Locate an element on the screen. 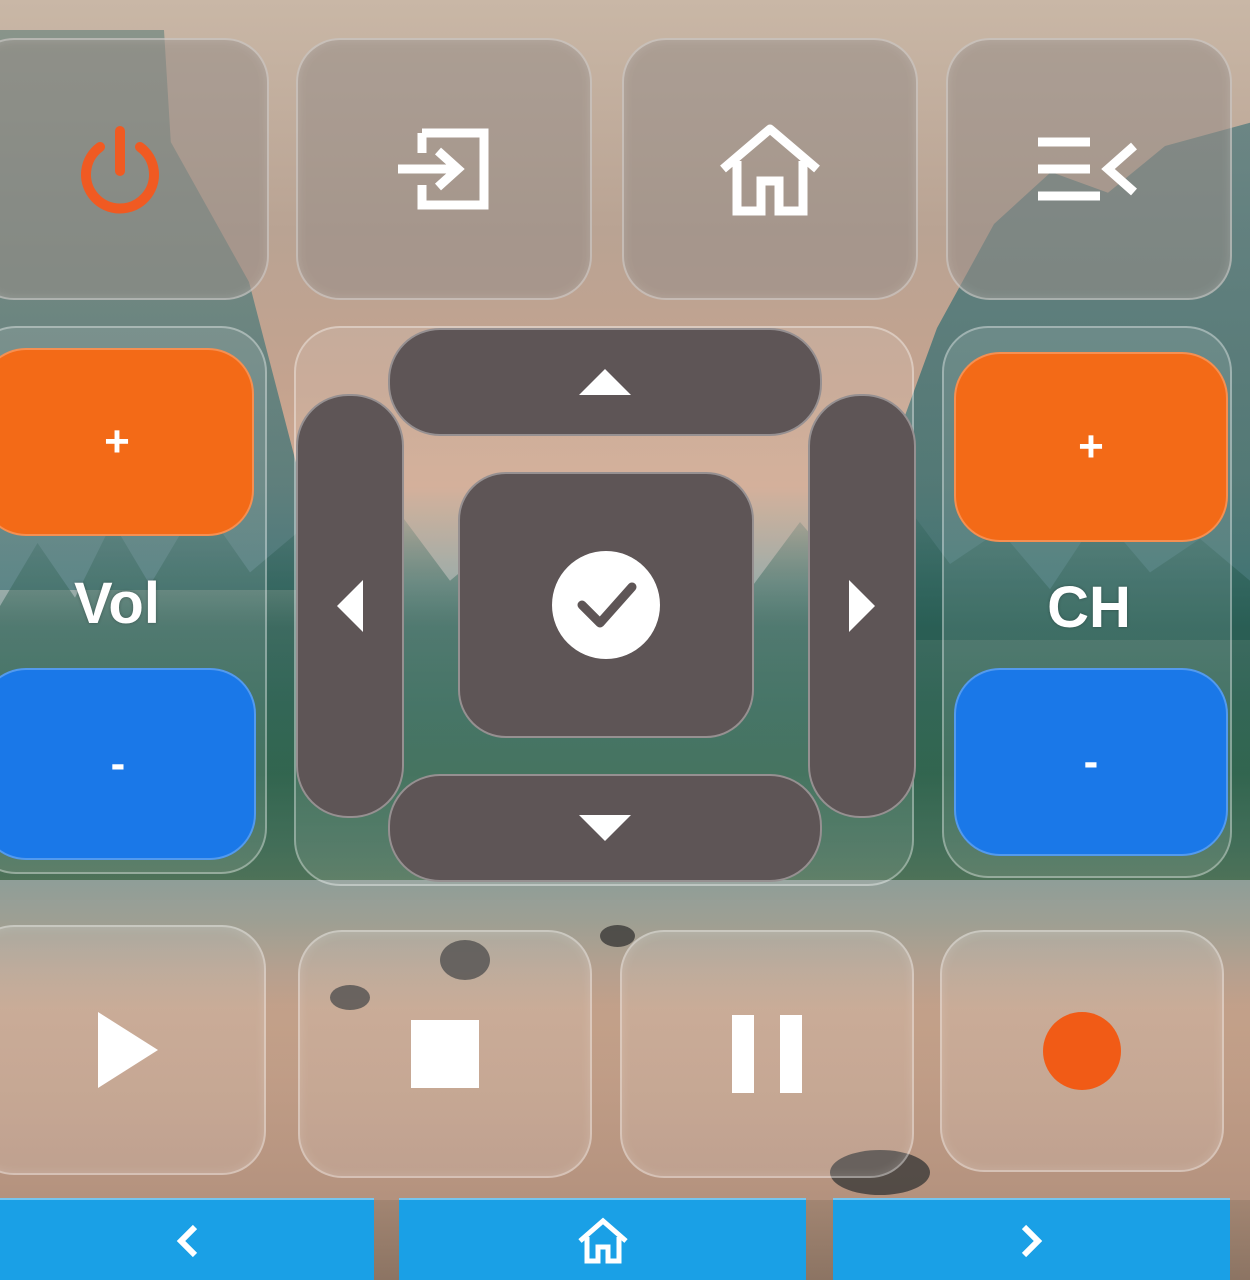 This screenshot has width=1250, height=1280. dpad-ok-button is located at coordinates (606, 605).